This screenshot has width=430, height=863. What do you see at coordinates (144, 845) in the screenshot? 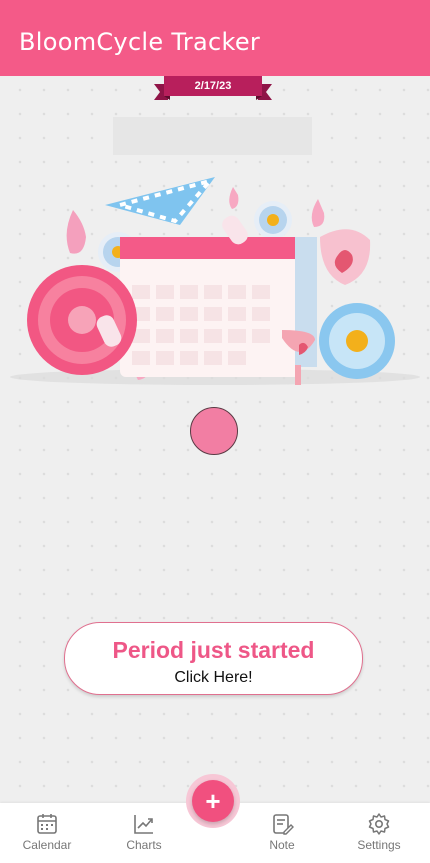
I see `nav-label-charts: Charts` at bounding box center [144, 845].